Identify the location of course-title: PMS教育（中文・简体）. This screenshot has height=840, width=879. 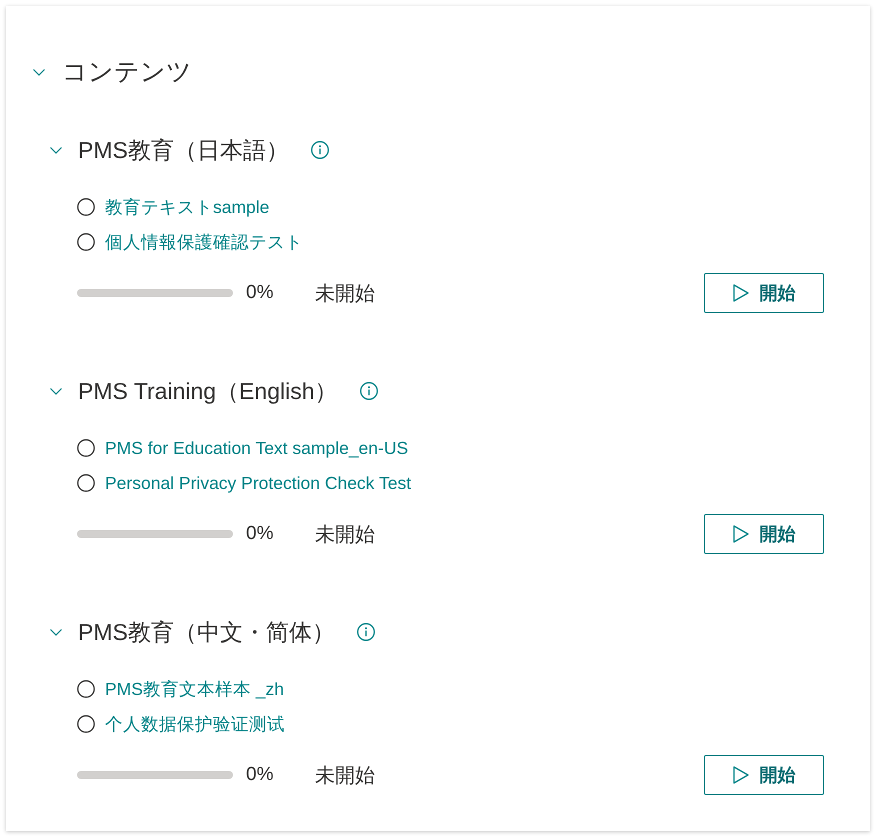
(206, 632).